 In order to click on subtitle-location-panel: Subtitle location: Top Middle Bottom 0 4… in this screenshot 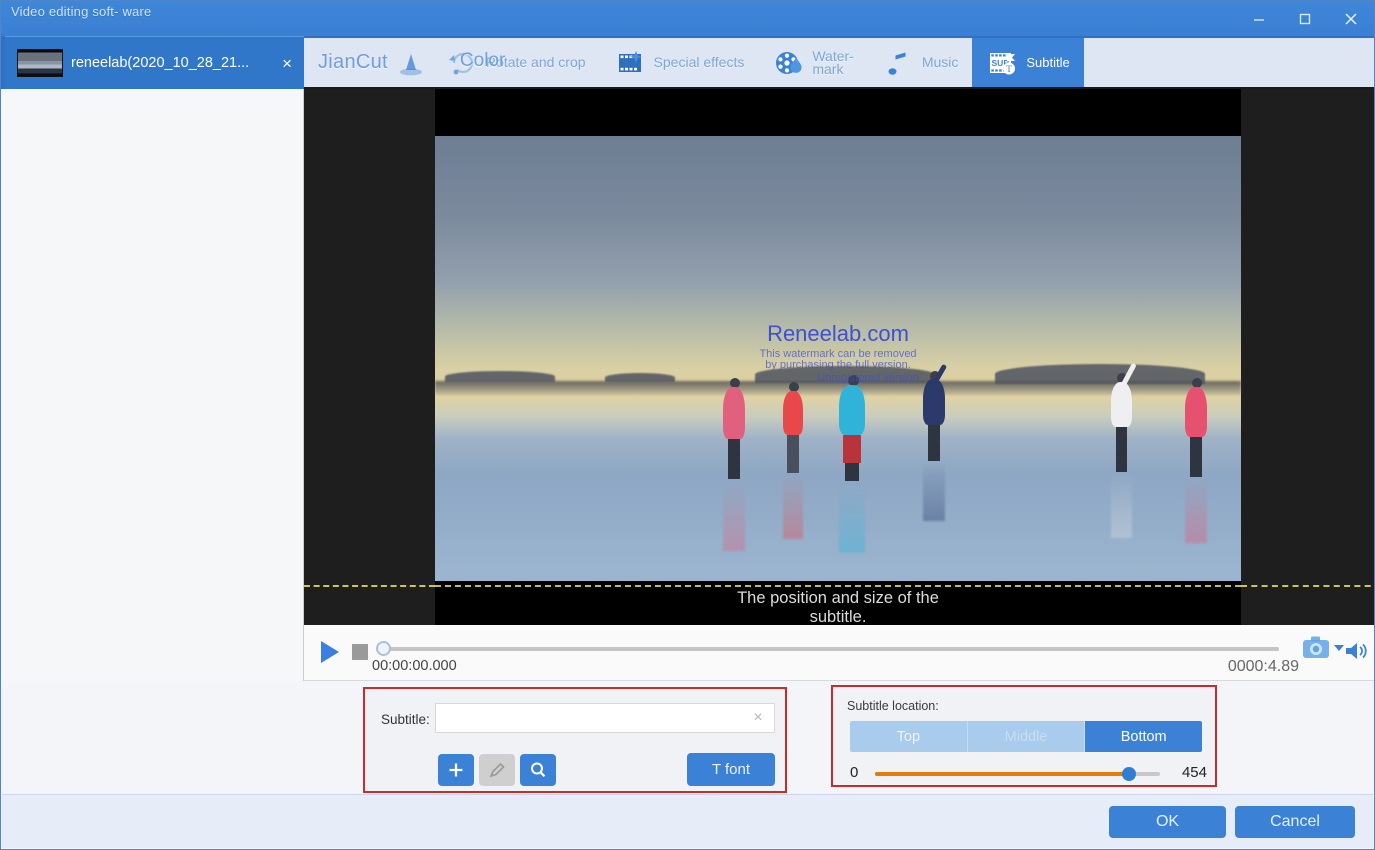, I will do `click(1024, 736)`.